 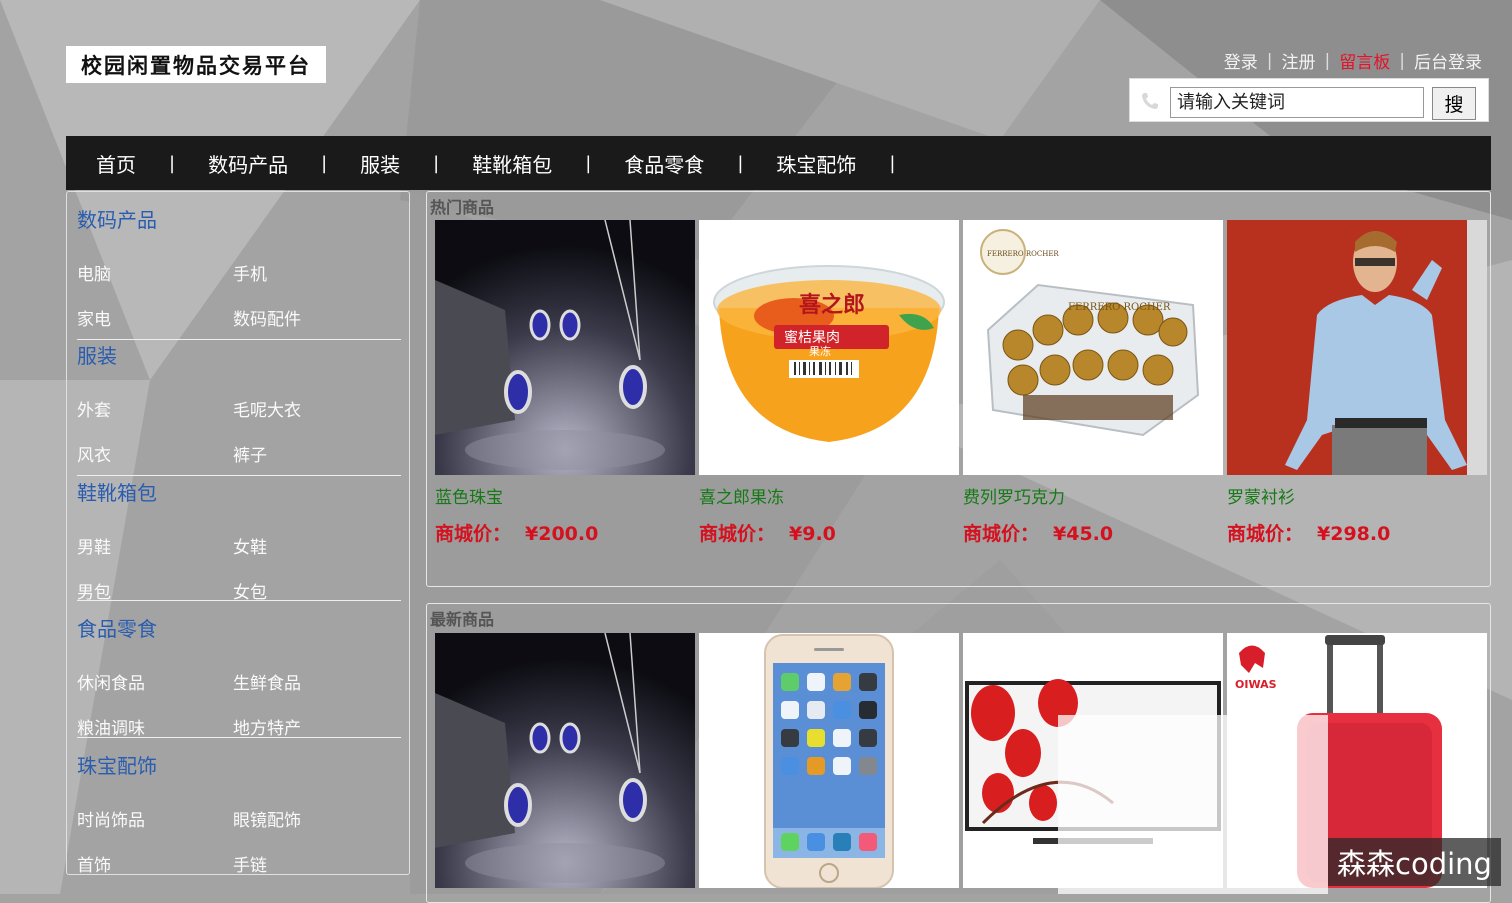 I want to click on subcategory-link: 女鞋, so click(x=250, y=545).